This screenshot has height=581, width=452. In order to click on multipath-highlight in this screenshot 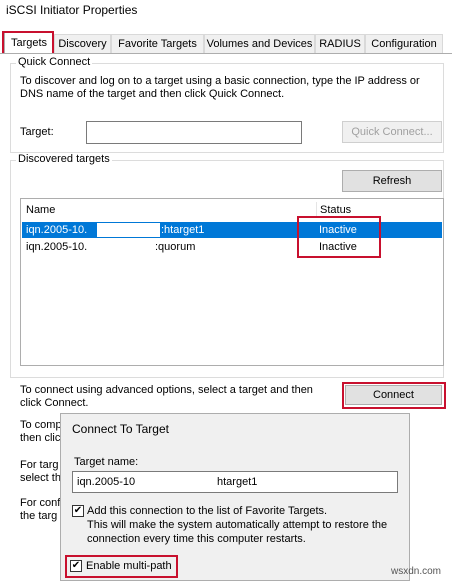, I will do `click(121, 566)`.